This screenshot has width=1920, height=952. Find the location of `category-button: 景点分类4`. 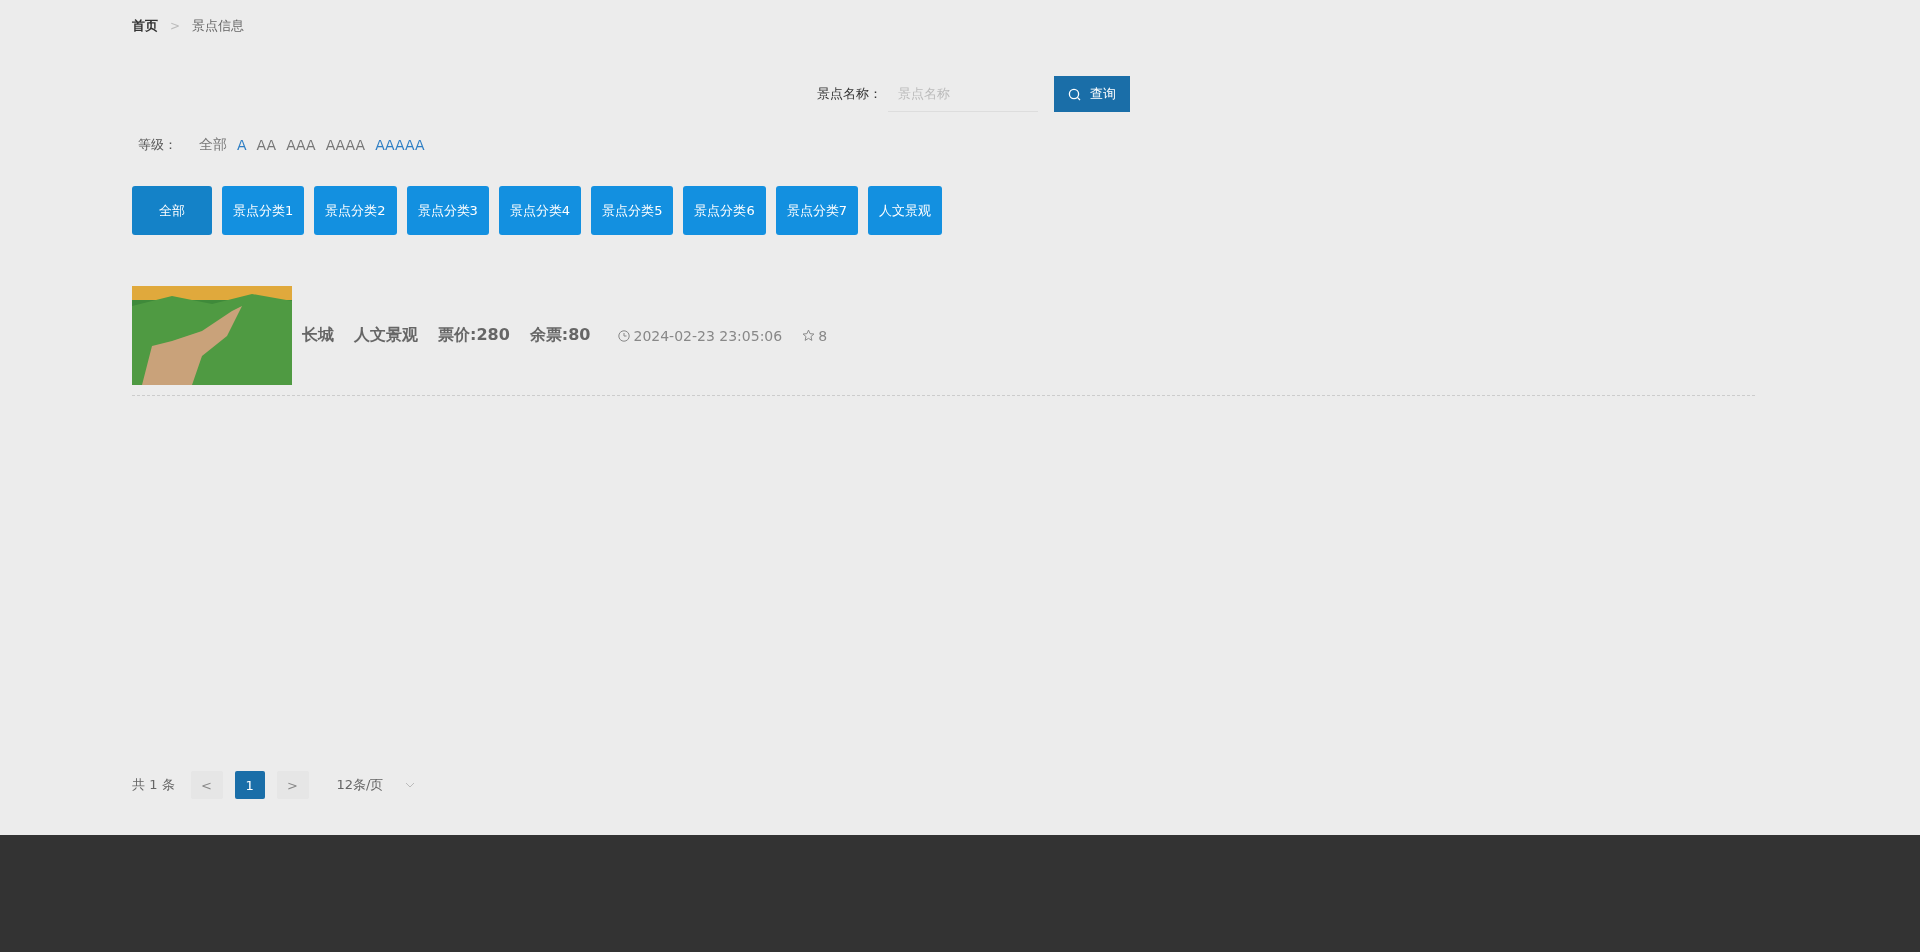

category-button: 景点分类4 is located at coordinates (540, 210).